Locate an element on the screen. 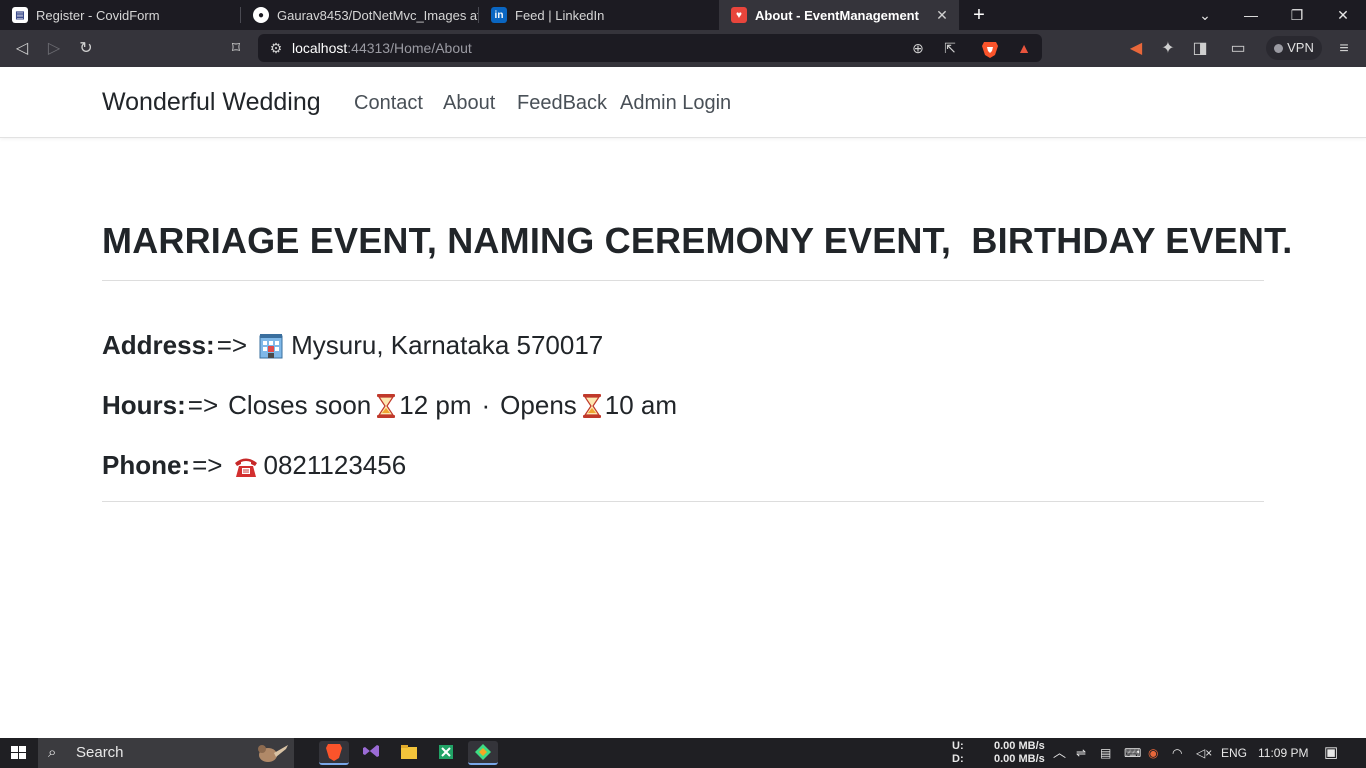  tab-title: About - EventManagement is located at coordinates (837, 15).